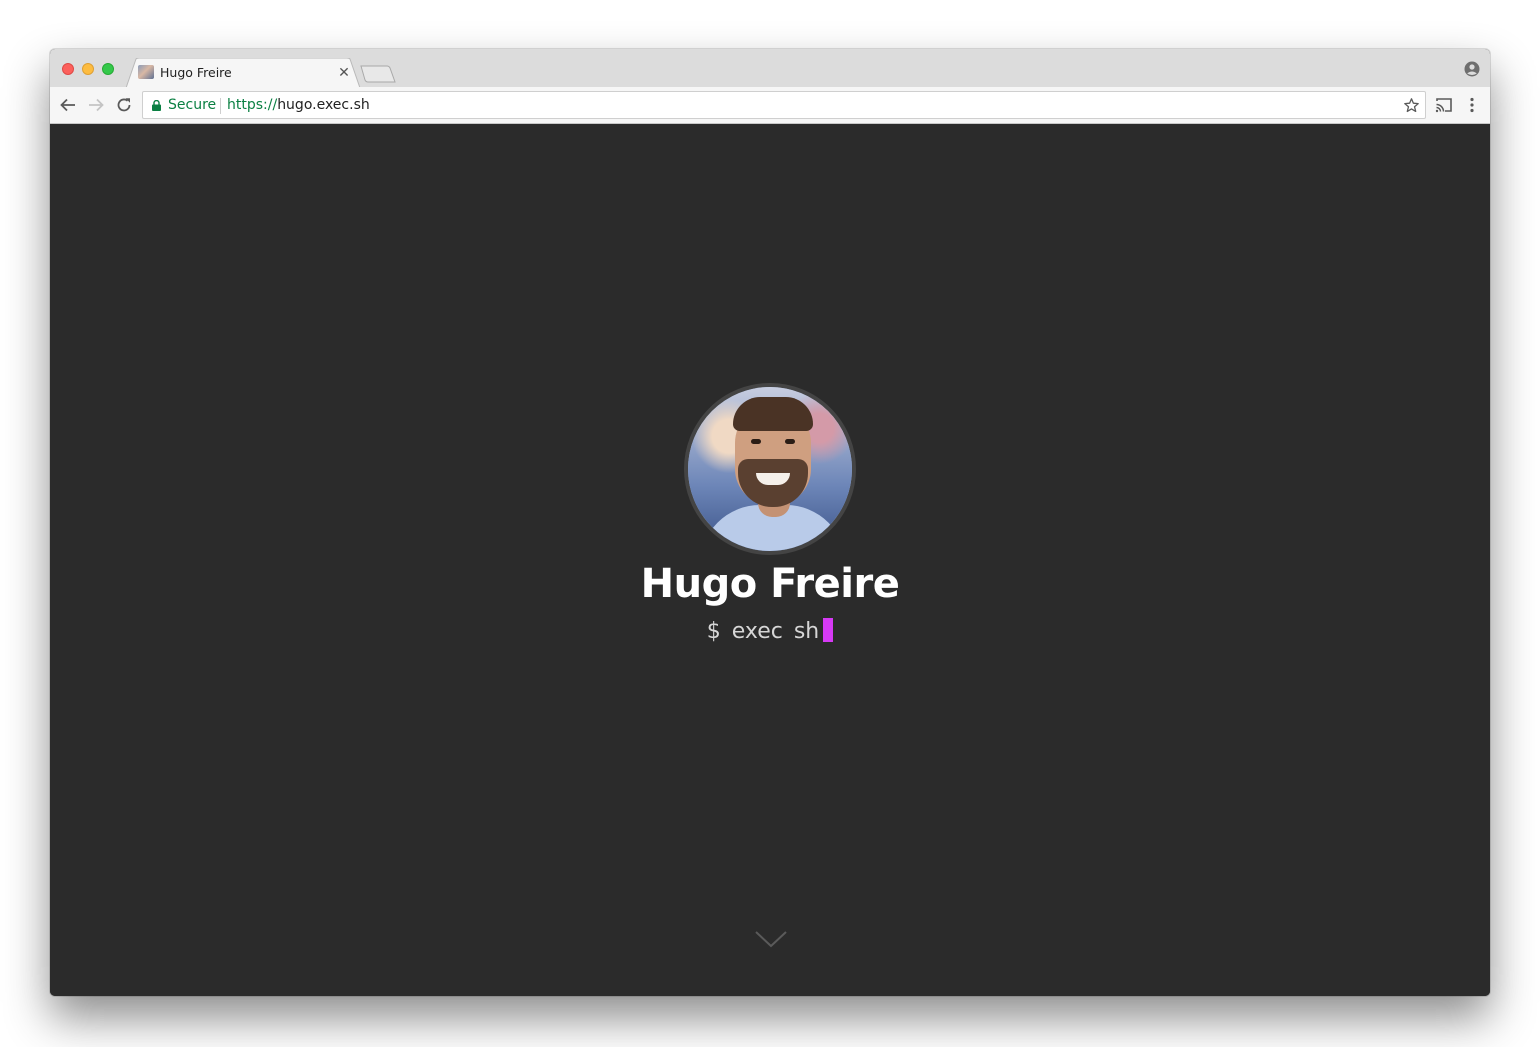 The height and width of the screenshot is (1047, 1540). What do you see at coordinates (88, 69) in the screenshot?
I see `minimize-window-button` at bounding box center [88, 69].